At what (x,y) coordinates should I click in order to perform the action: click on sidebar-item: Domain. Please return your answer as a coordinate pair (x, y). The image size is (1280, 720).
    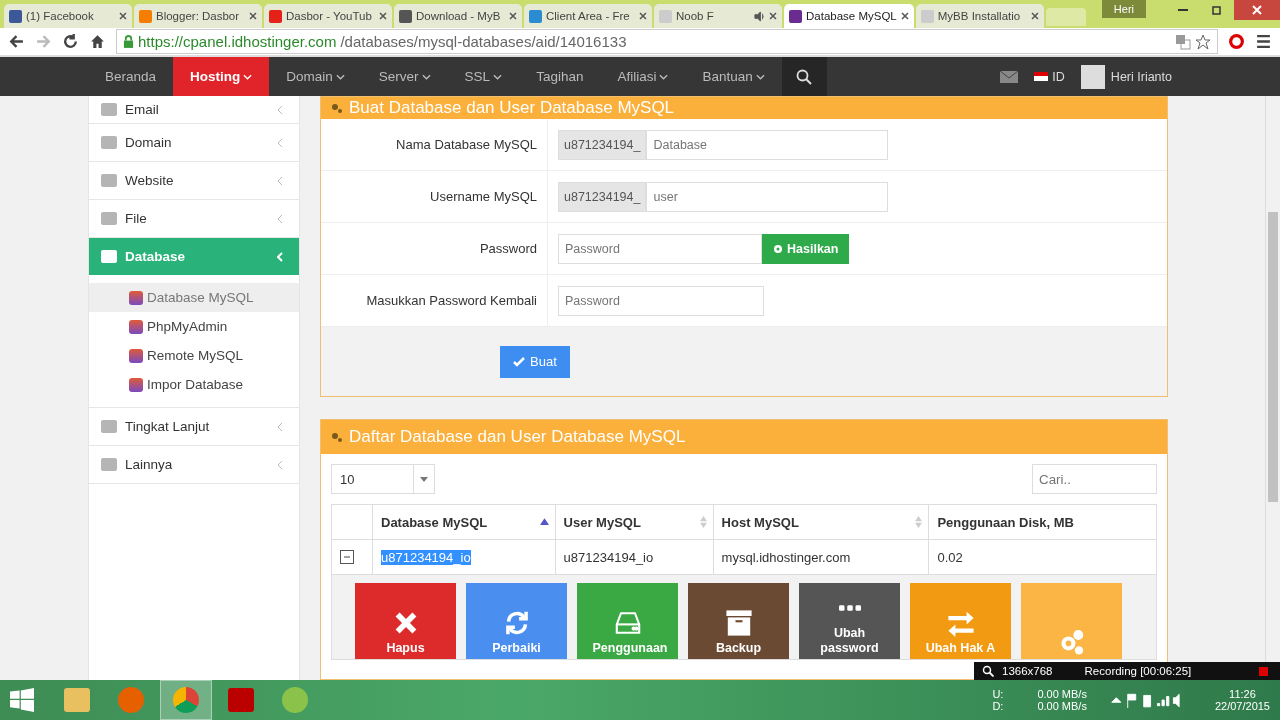
    Looking at the image, I should click on (194, 143).